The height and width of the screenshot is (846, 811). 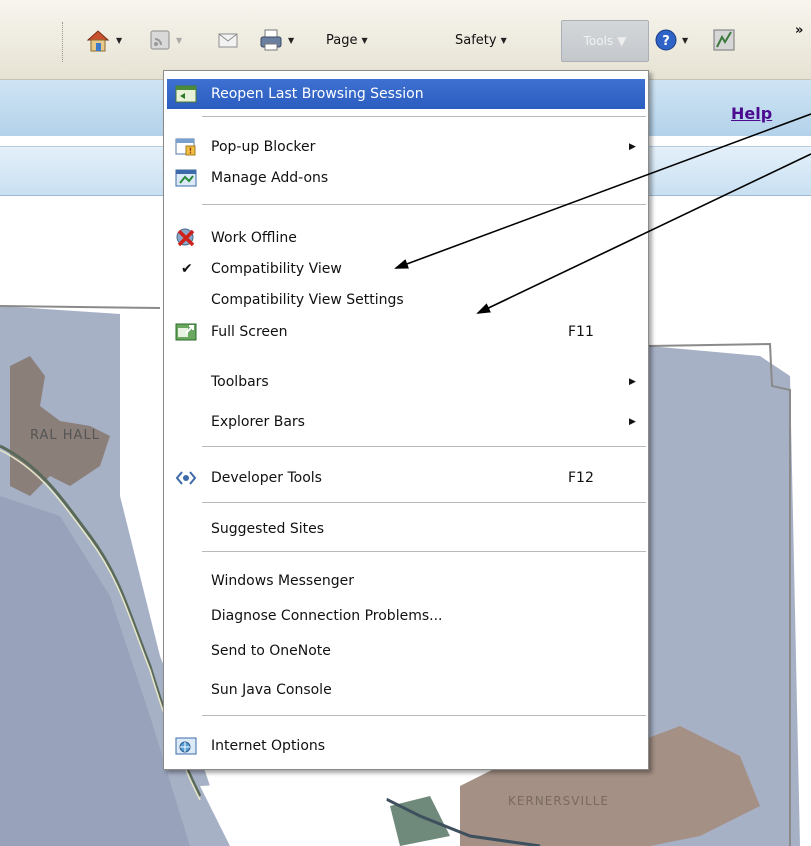 What do you see at coordinates (406, 269) in the screenshot?
I see `menu-item-compatibility-view: ✔ Compatibility View` at bounding box center [406, 269].